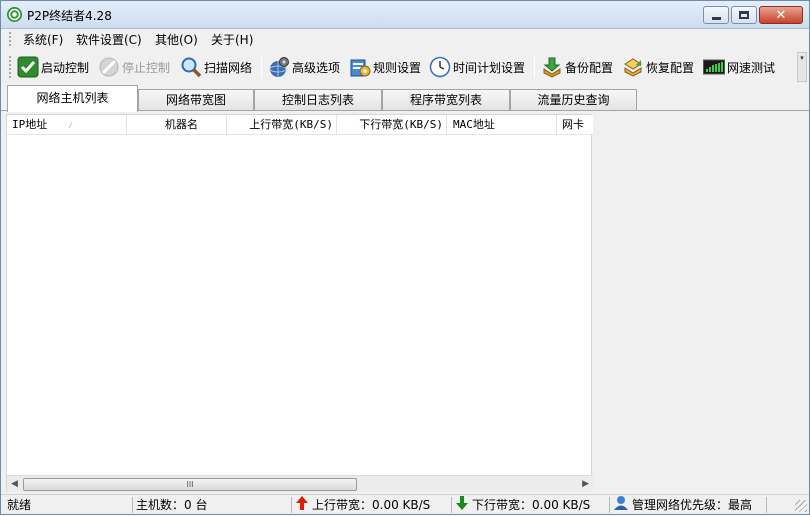 This screenshot has height=516, width=810. Describe the element at coordinates (575, 125) in the screenshot. I see `column-header-nic: 网卡` at that location.